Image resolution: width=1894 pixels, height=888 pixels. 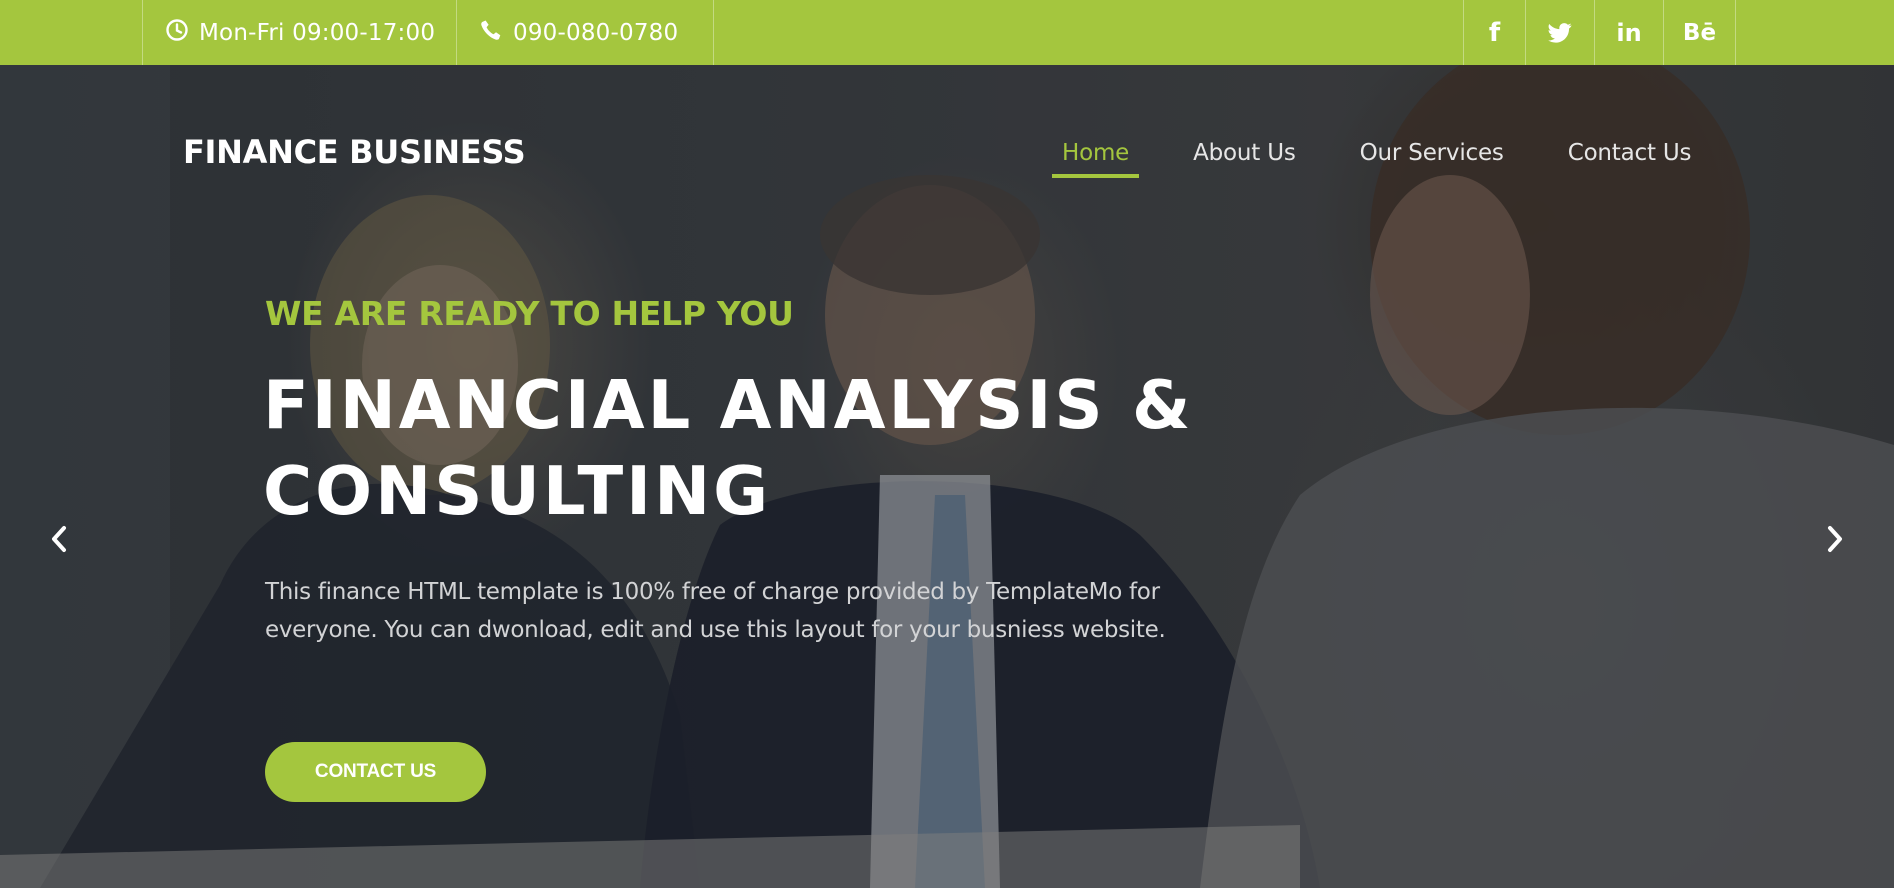 I want to click on contact-us-button: CONTACT US, so click(x=375, y=772).